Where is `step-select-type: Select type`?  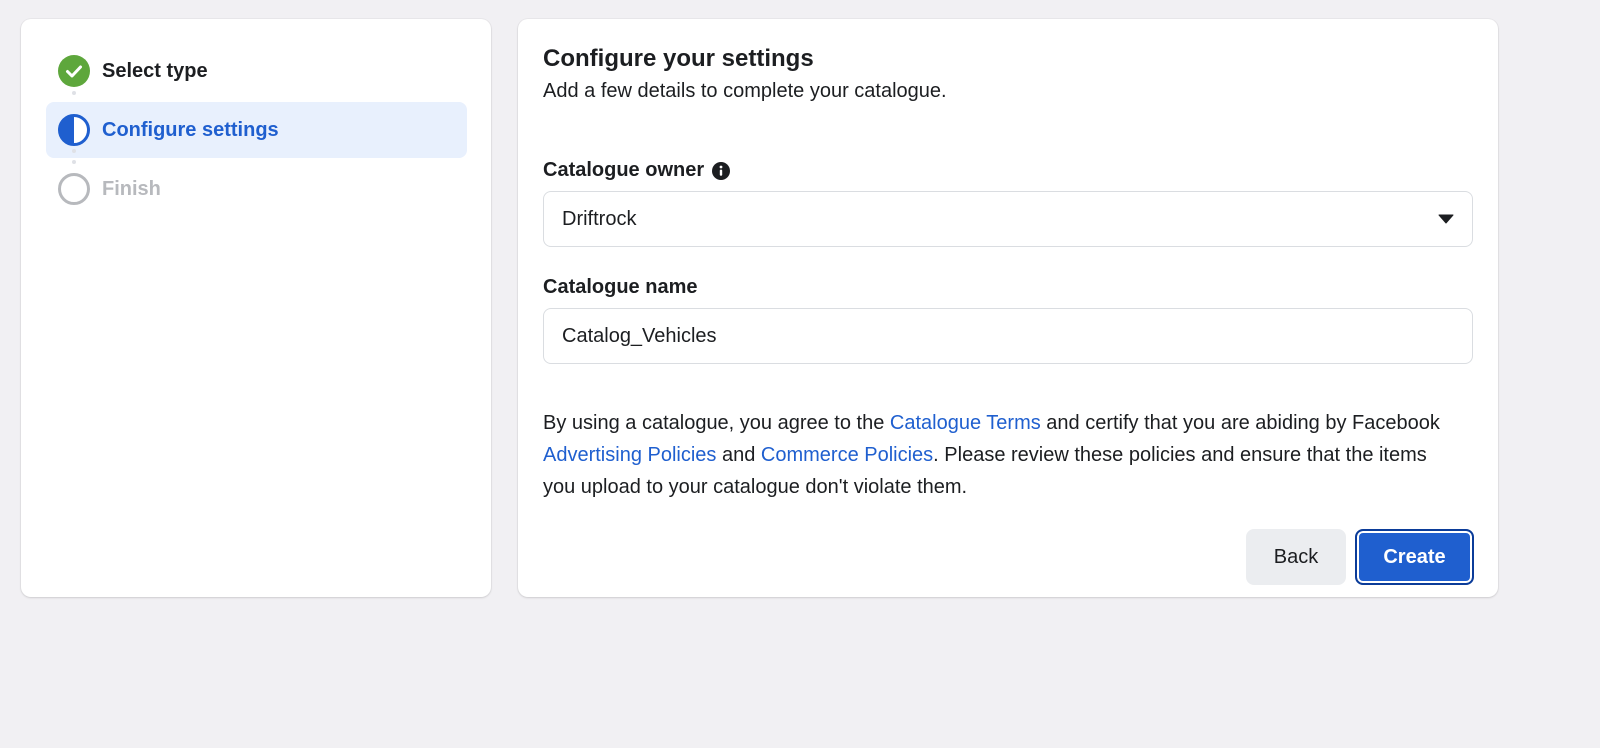
step-select-type: Select type is located at coordinates (256, 71).